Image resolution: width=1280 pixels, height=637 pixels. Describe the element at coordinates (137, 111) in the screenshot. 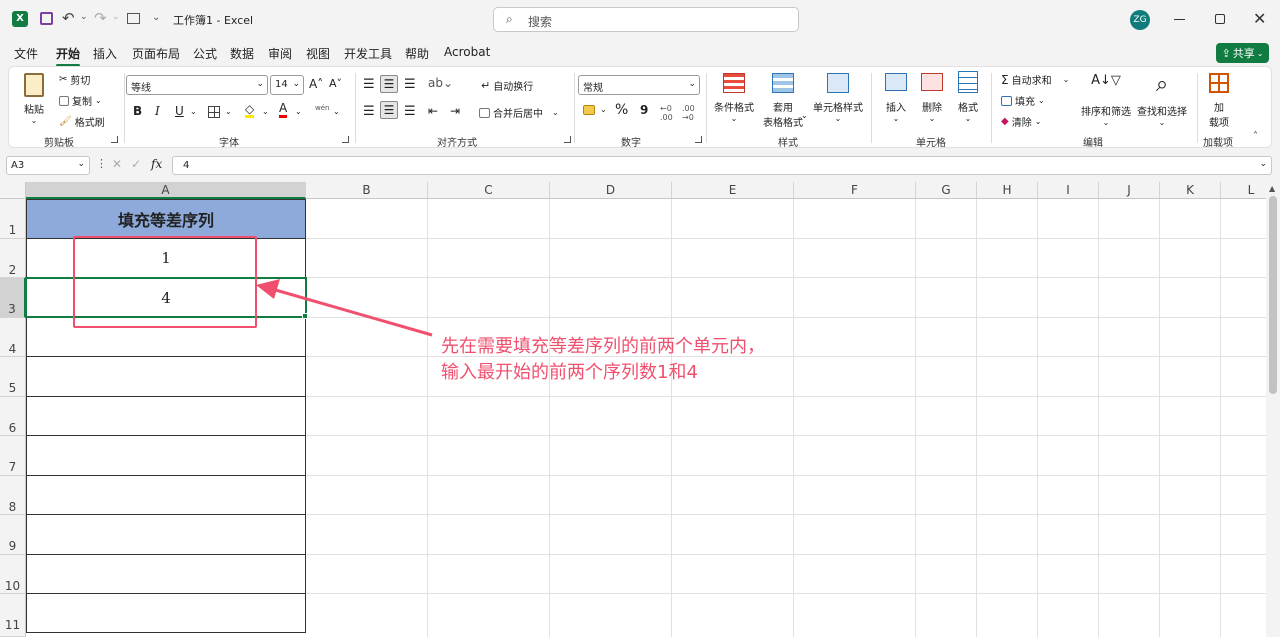

I see `bold-button: B` at that location.